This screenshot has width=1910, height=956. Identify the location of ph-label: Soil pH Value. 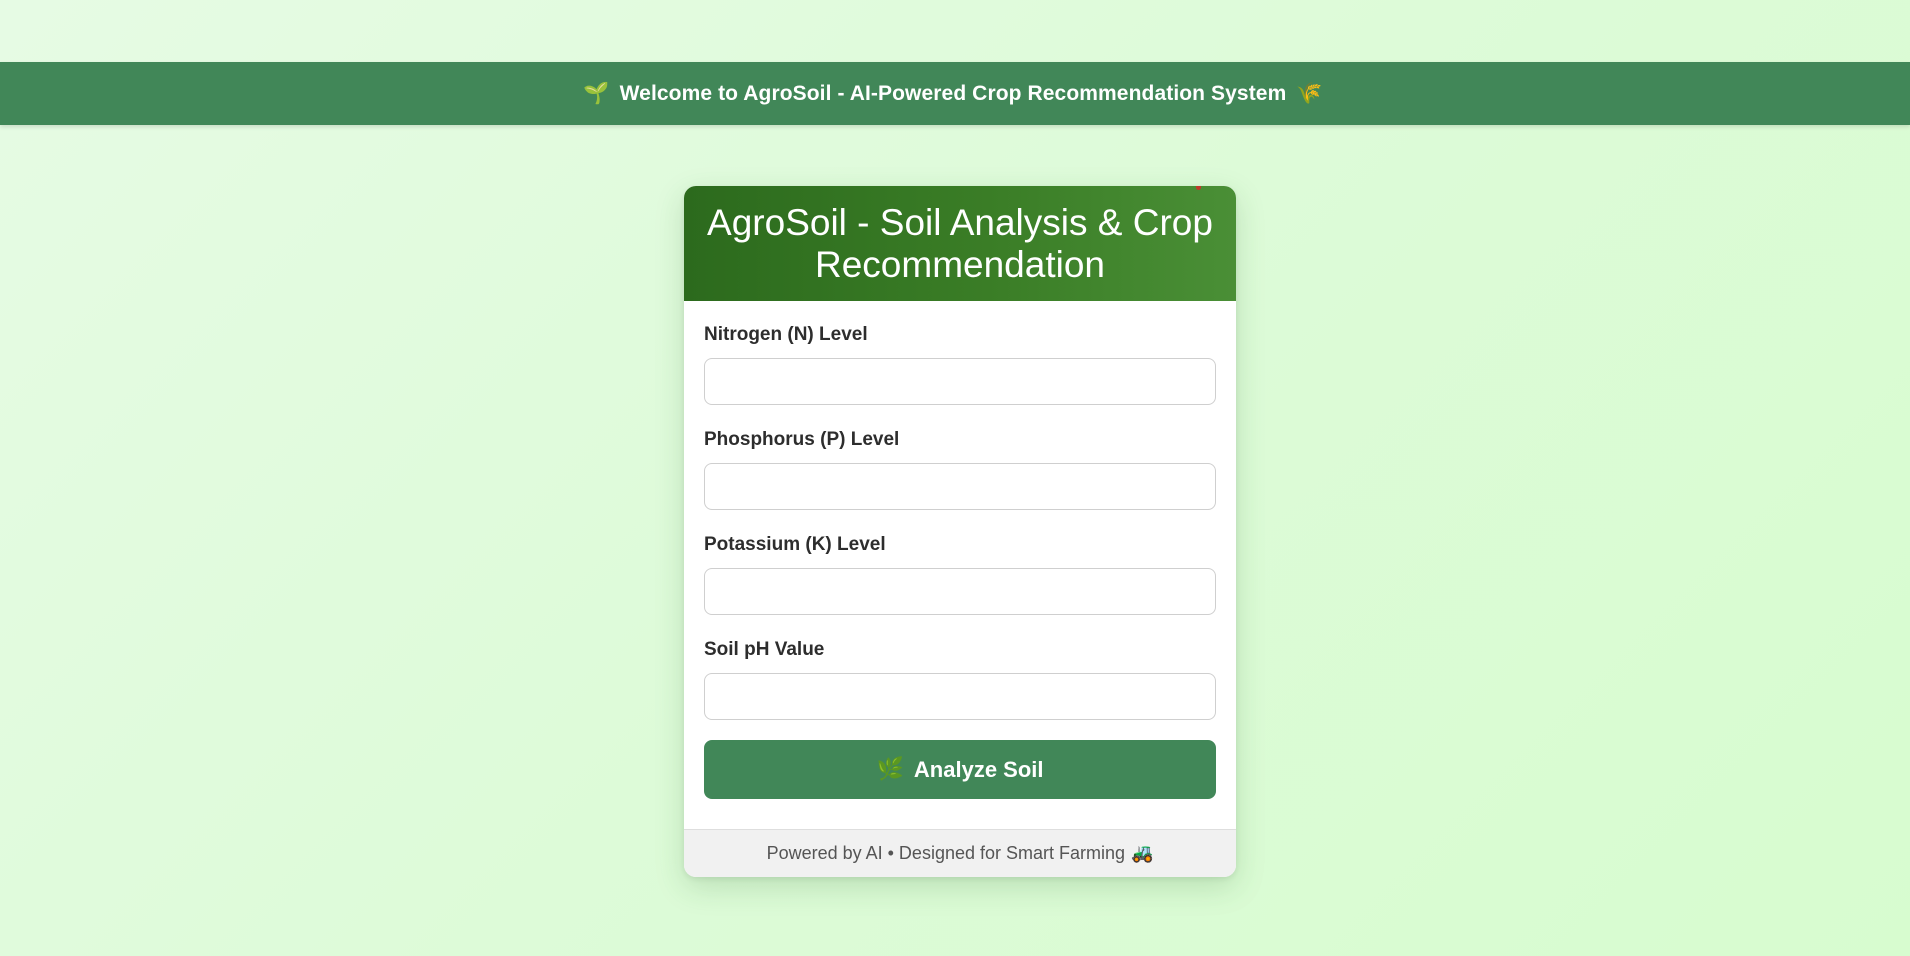
(764, 649).